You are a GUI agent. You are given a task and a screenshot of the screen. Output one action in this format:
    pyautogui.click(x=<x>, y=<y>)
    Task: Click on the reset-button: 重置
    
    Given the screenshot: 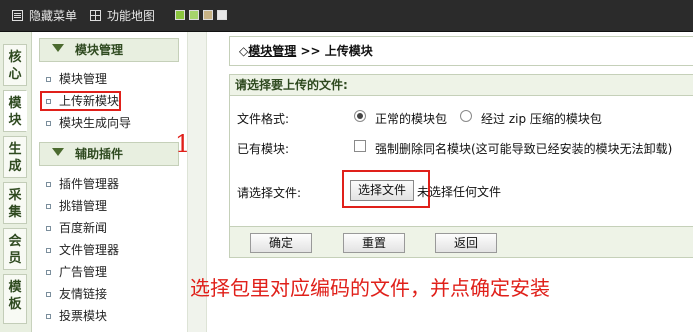 What is the action you would take?
    pyautogui.click(x=374, y=243)
    